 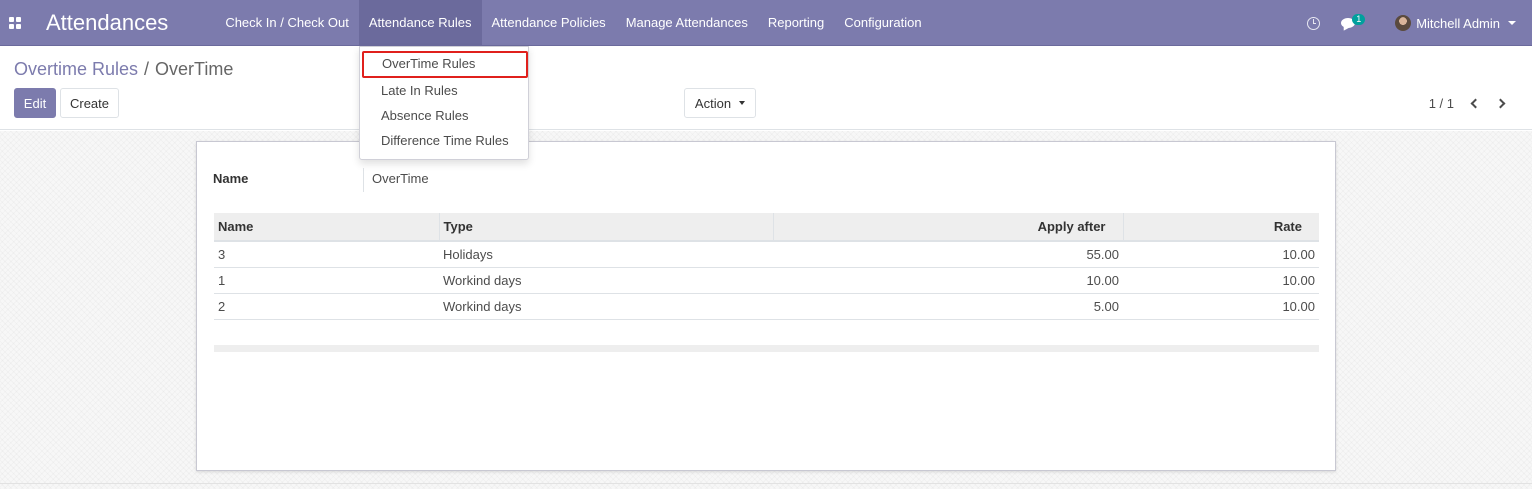 What do you see at coordinates (947, 227) in the screenshot?
I see `column-header-apply-after: Apply after` at bounding box center [947, 227].